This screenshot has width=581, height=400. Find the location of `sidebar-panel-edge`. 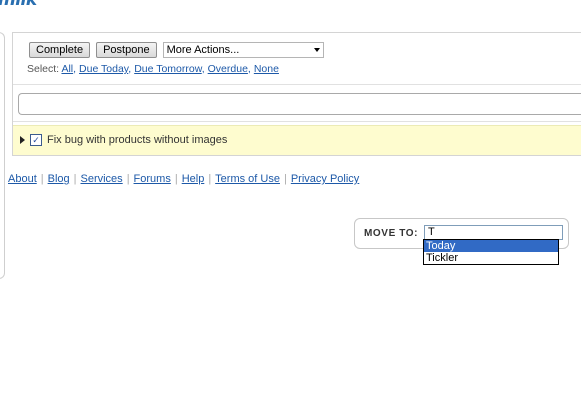

sidebar-panel-edge is located at coordinates (2, 155).